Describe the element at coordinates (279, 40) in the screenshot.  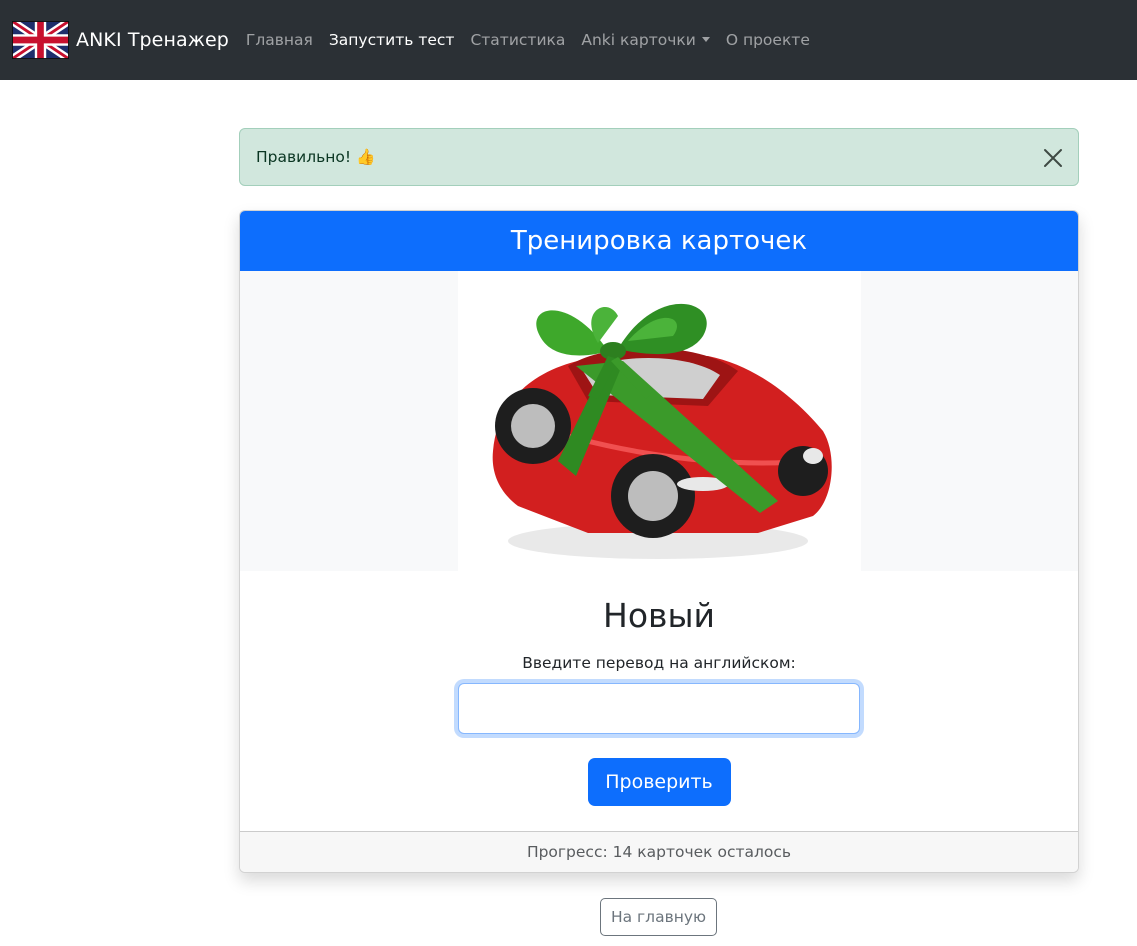
I see `nav-link-home: Главная` at that location.